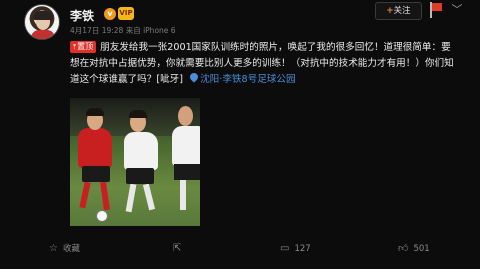  I want to click on post-meta: 4月17日 19:28 来自 iPhone 6, so click(123, 30).